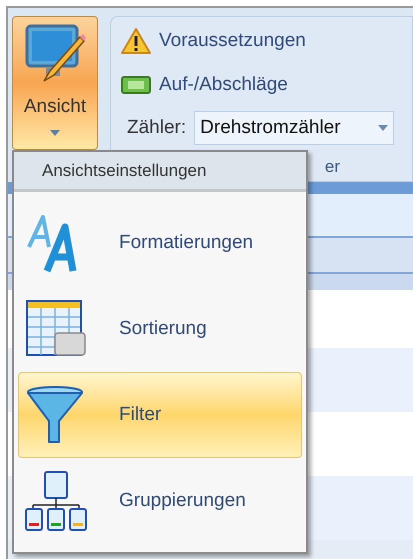 This screenshot has height=559, width=413. What do you see at coordinates (136, 41) in the screenshot?
I see `warning-icon` at bounding box center [136, 41].